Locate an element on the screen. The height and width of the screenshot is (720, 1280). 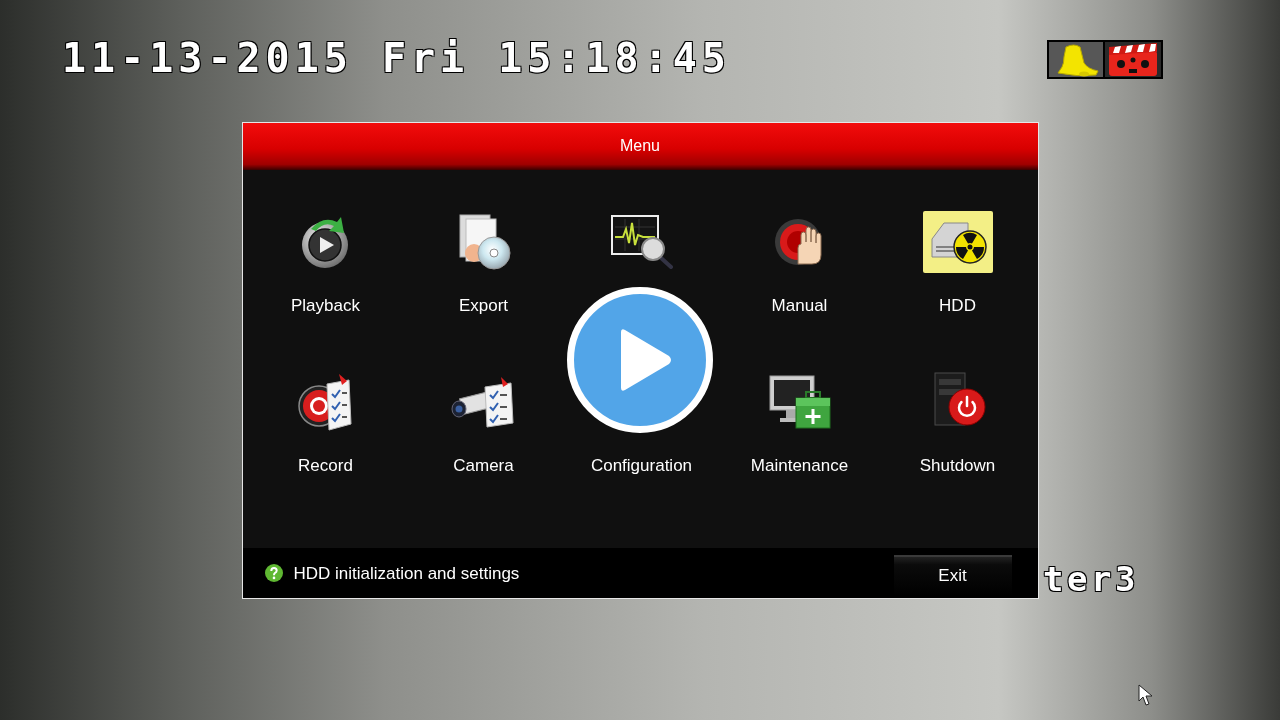
date-time-overlay: 11-13-2015 Fri 15:18:45 is located at coordinates (396, 58).